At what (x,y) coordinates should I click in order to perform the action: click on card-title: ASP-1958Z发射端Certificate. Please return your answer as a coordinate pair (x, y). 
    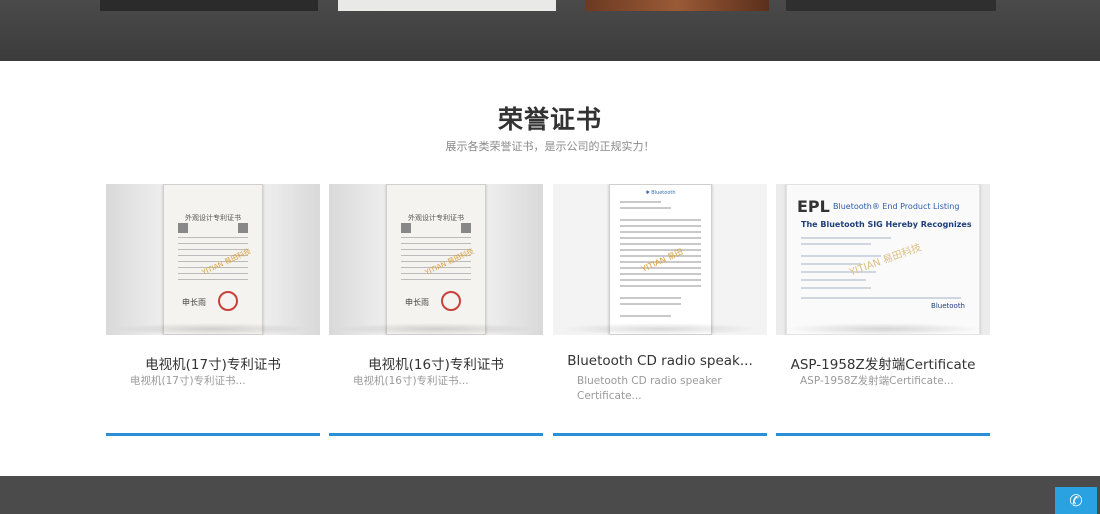
    Looking at the image, I should click on (883, 363).